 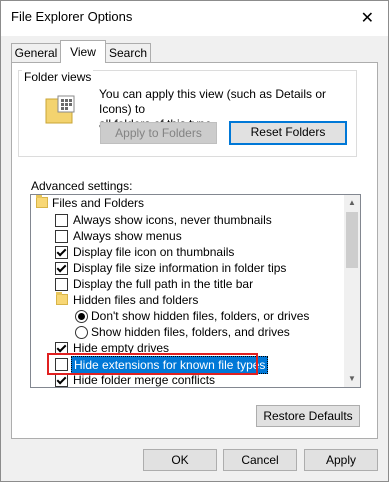 I want to click on folder-views-icon, so click(x=60, y=109).